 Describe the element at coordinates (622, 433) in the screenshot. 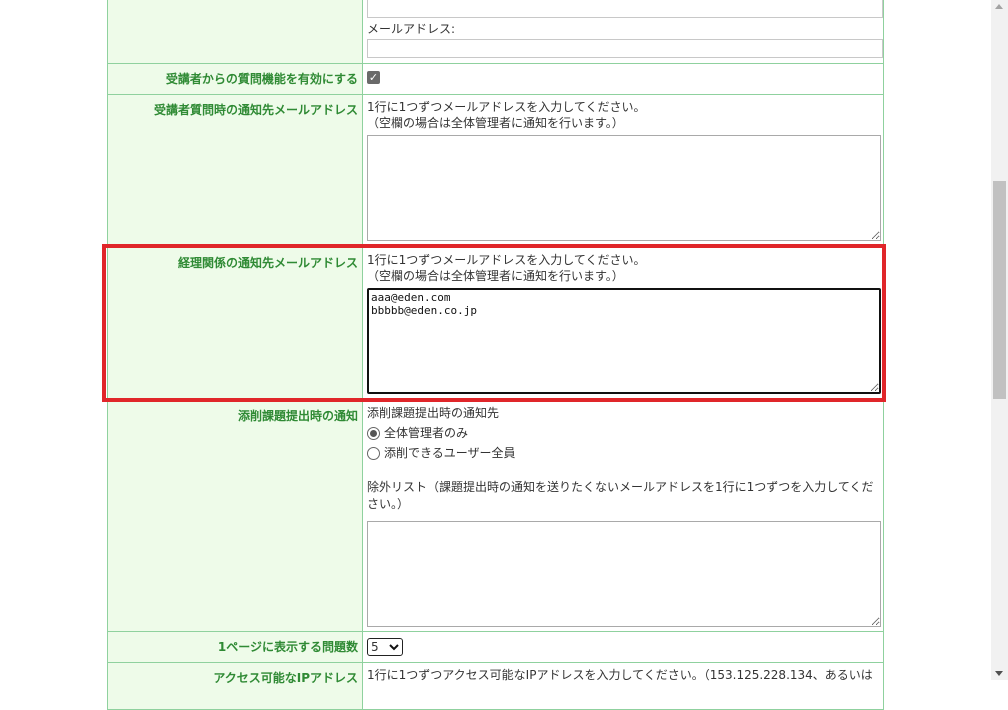

I see `radio-option-admin-only: 全体管理者のみ` at that location.